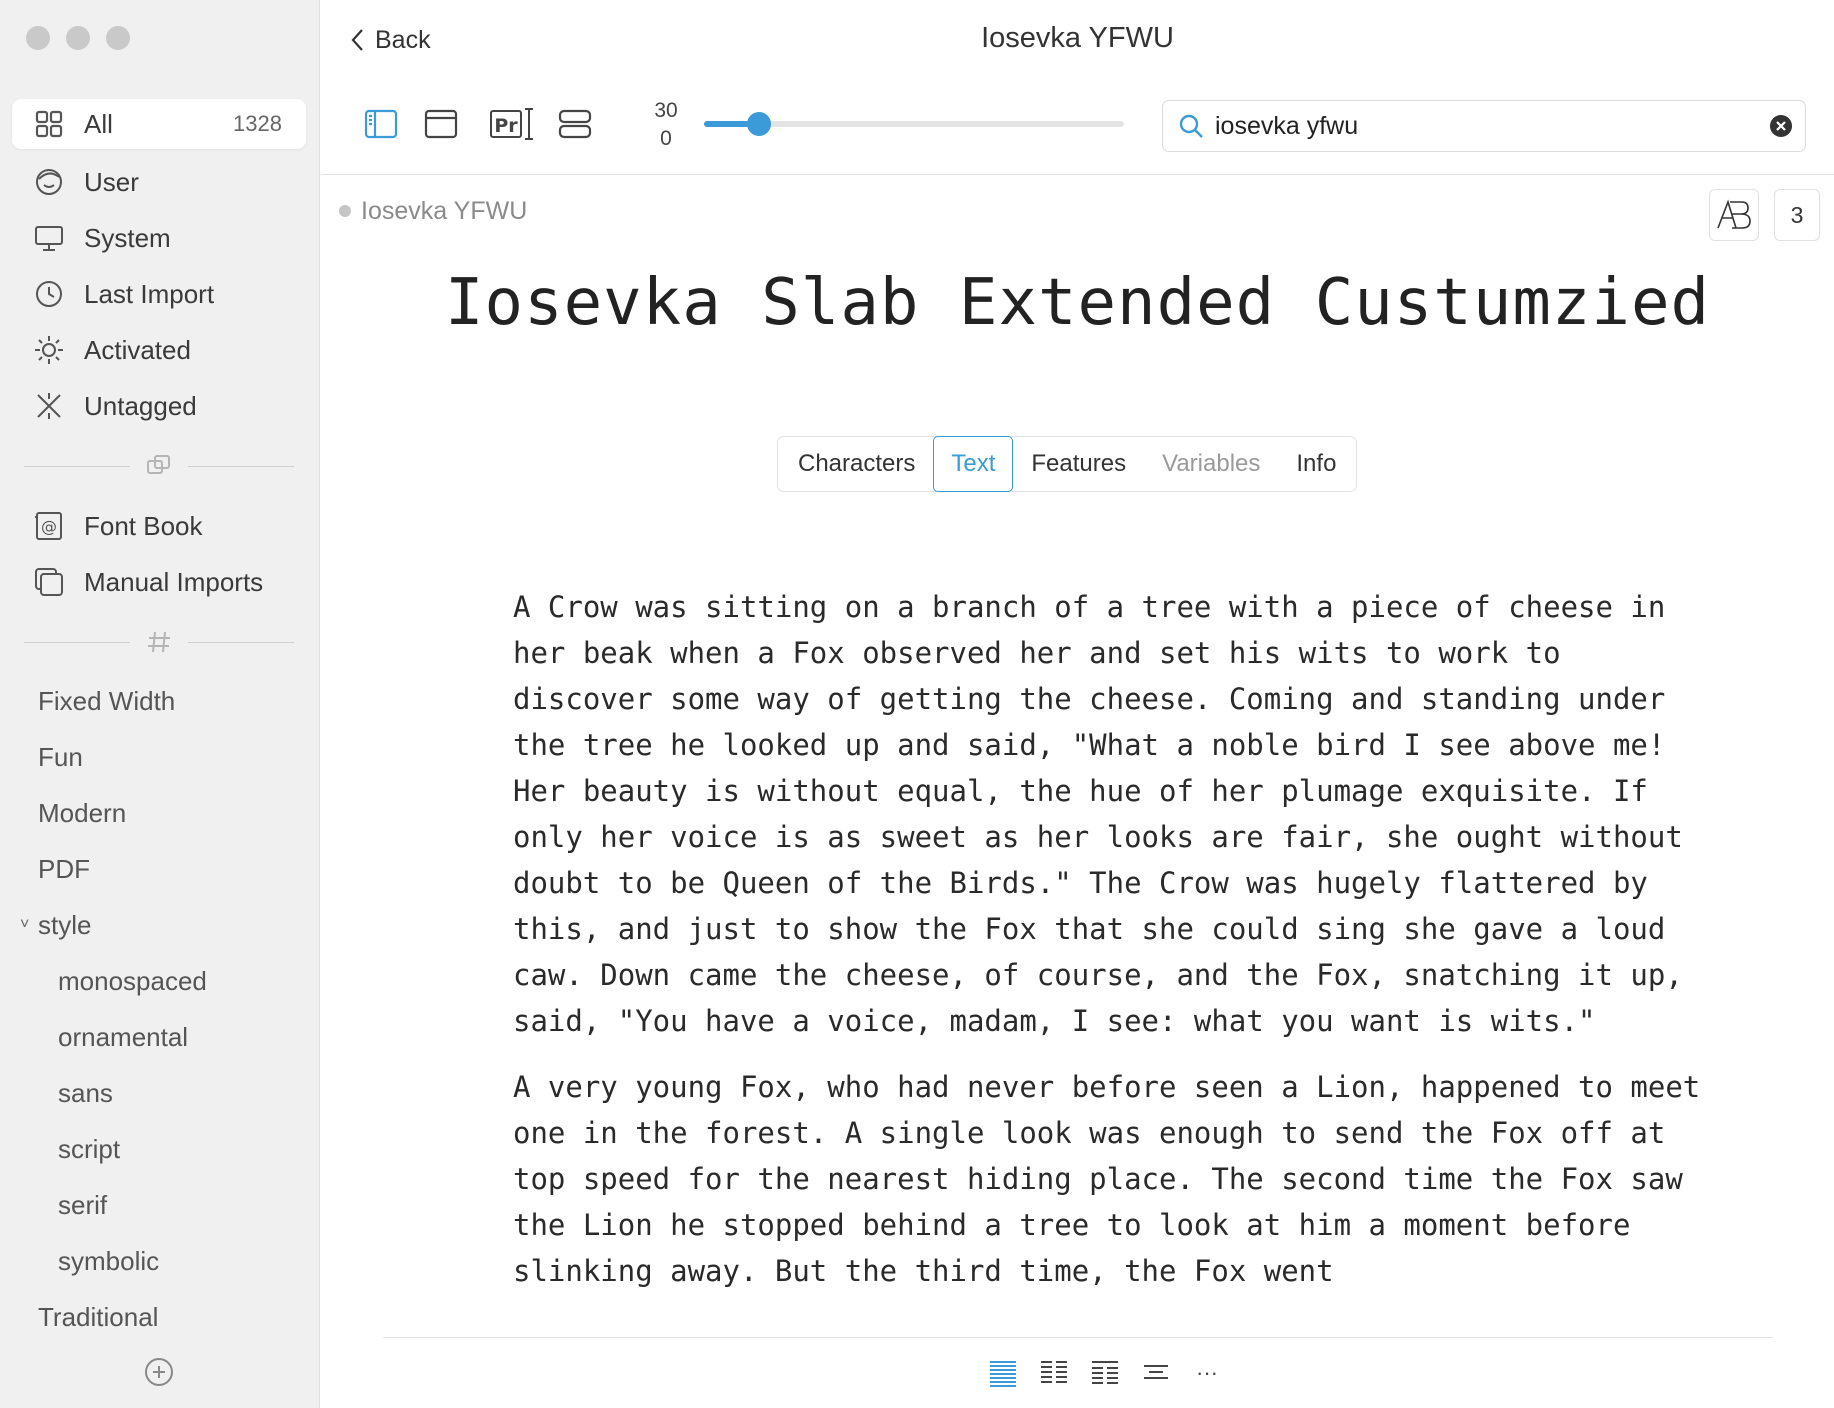 The image size is (1834, 1408). I want to click on sidebar-item-label: Untagged, so click(140, 405).